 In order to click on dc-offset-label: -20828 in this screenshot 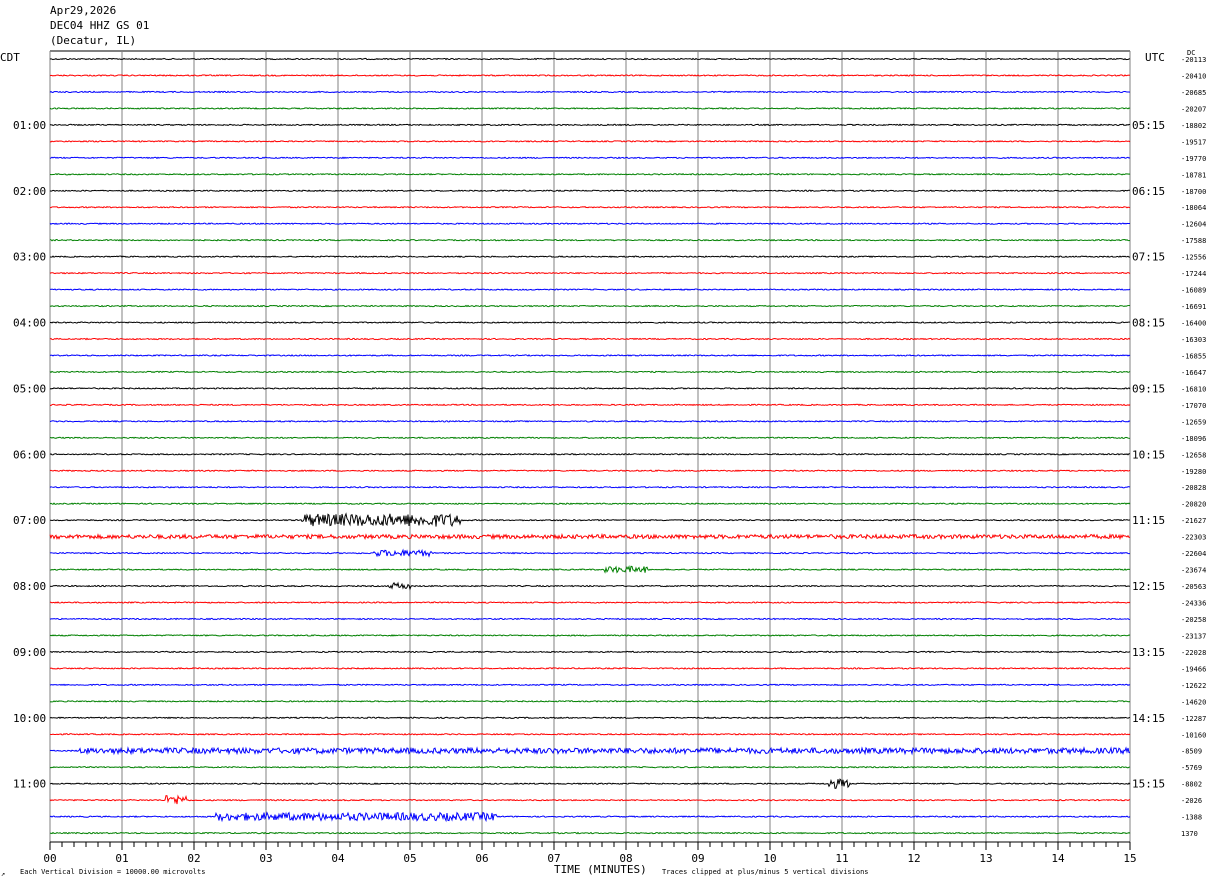, I will do `click(1193, 488)`.